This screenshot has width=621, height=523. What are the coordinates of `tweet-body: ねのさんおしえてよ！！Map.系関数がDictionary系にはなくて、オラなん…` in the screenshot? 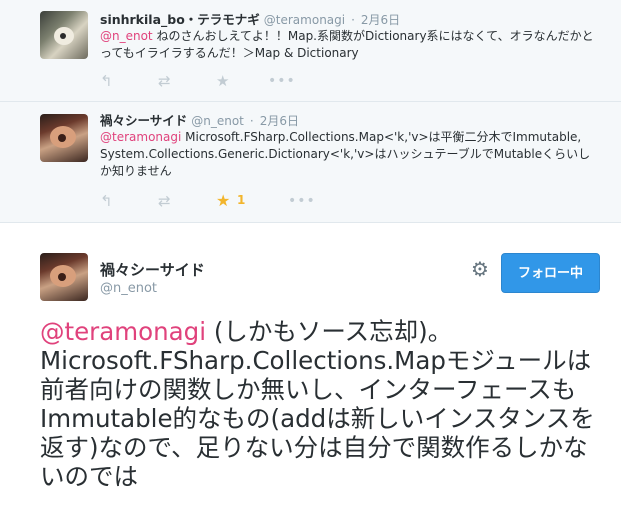 It's located at (347, 44).